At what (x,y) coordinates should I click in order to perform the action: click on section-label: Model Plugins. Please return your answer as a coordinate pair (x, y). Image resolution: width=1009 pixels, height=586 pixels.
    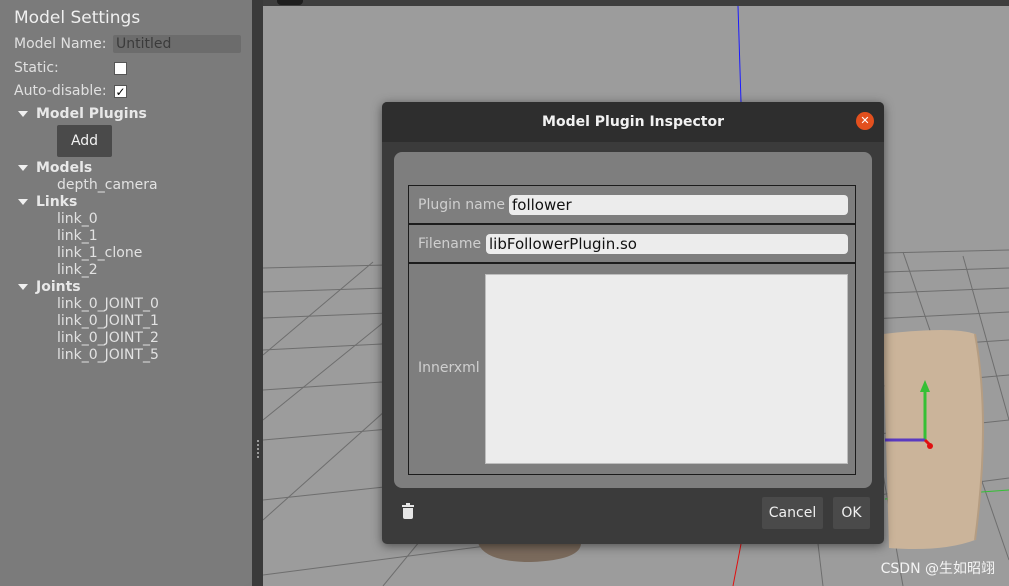
    Looking at the image, I should click on (91, 114).